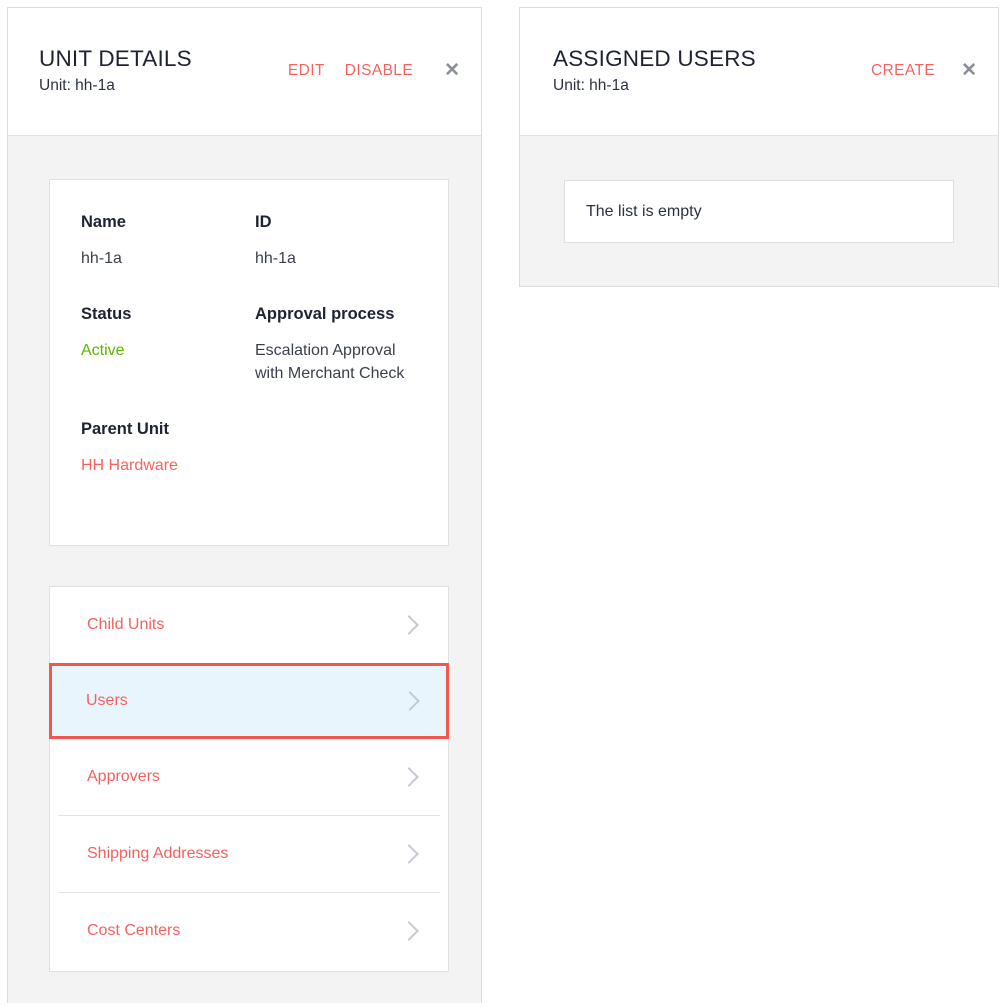  I want to click on assigned-users-header-actions: CREATE ✕, so click(926, 71).